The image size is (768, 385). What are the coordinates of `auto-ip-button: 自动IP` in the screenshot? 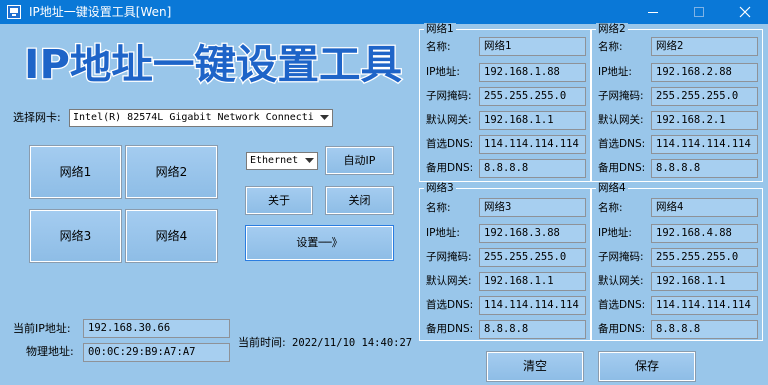 It's located at (359, 160).